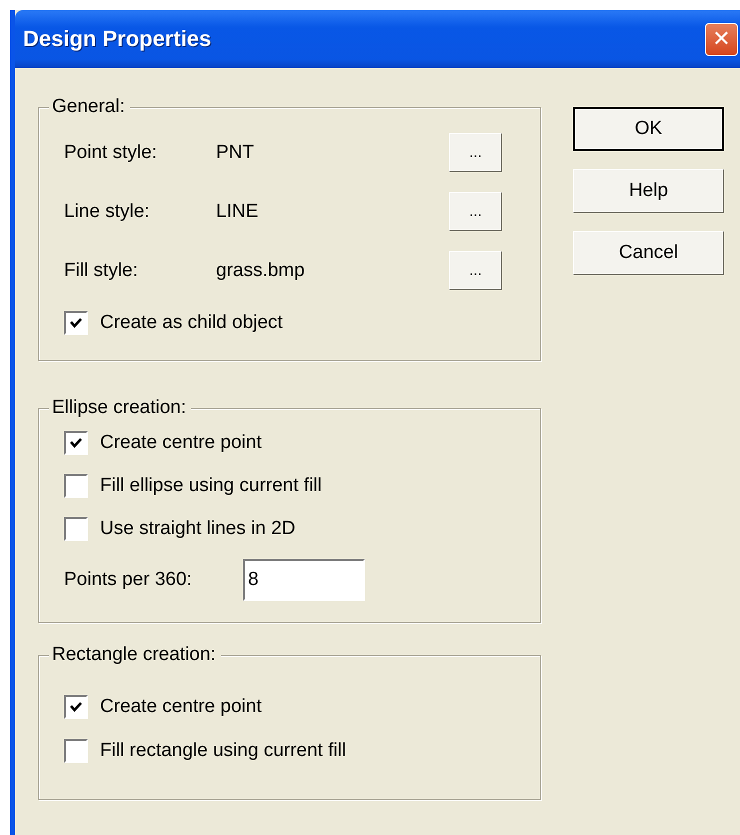 This screenshot has width=740, height=835. I want to click on field-value: PNT, so click(235, 153).